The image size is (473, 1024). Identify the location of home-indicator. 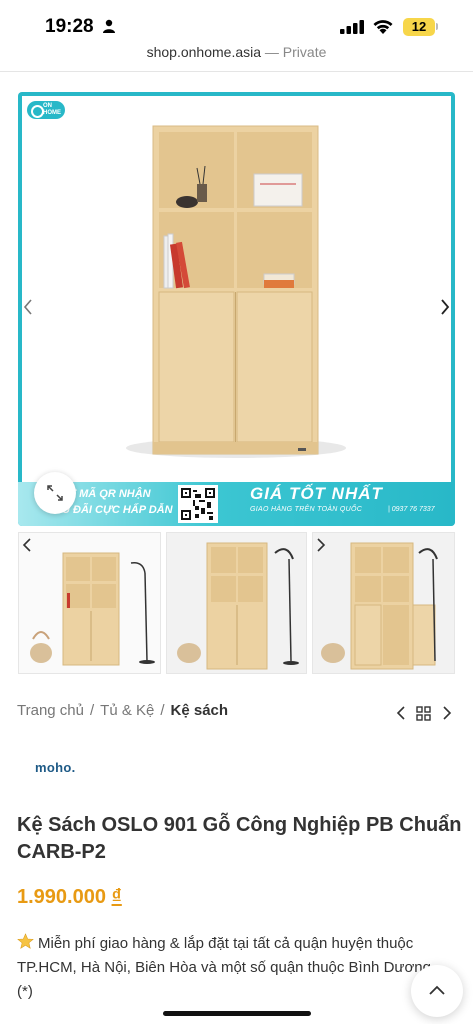
(237, 1013).